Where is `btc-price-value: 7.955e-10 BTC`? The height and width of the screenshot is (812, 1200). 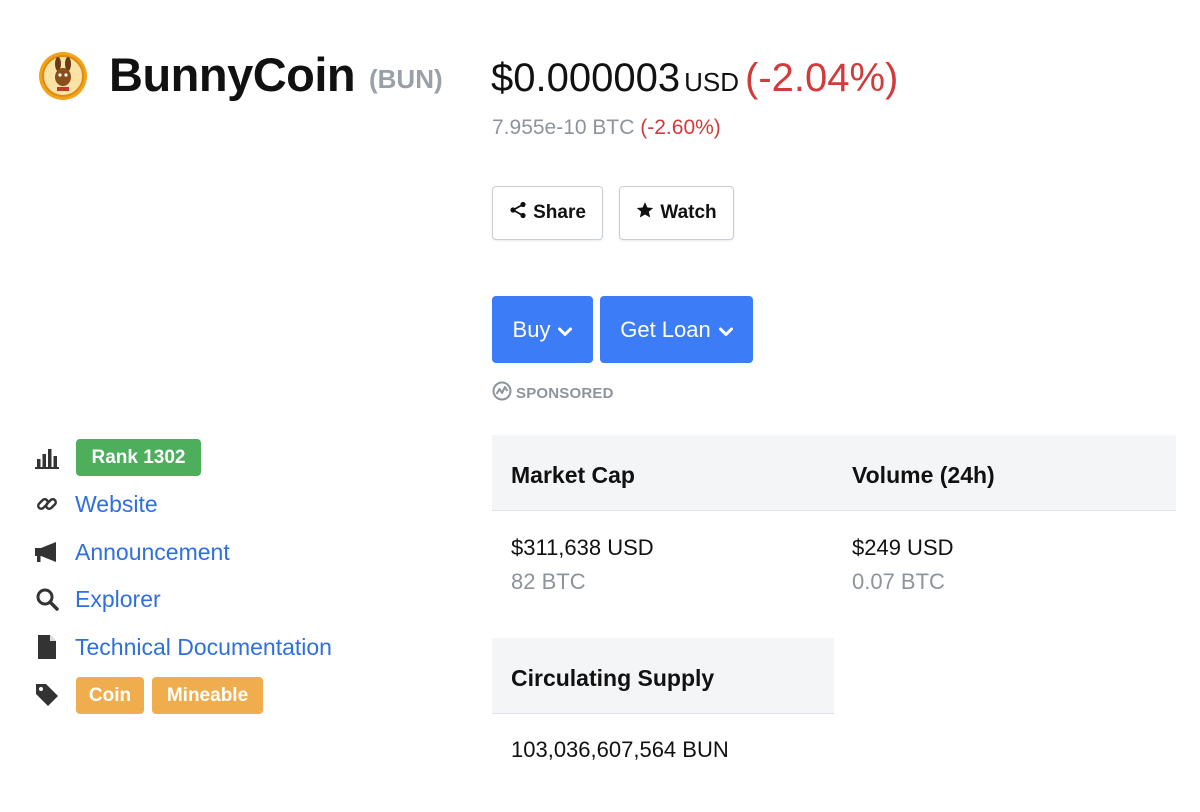
btc-price-value: 7.955e-10 BTC is located at coordinates (563, 127).